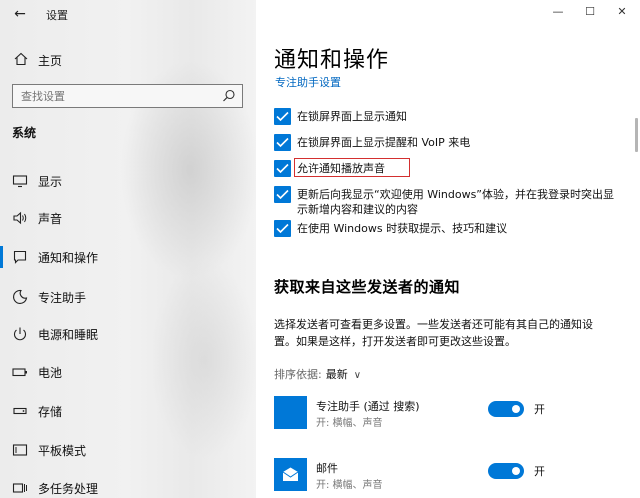 Image resolution: width=640 pixels, height=498 pixels. What do you see at coordinates (128, 334) in the screenshot?
I see `sidebar-item-power: 电源和睡眠` at bounding box center [128, 334].